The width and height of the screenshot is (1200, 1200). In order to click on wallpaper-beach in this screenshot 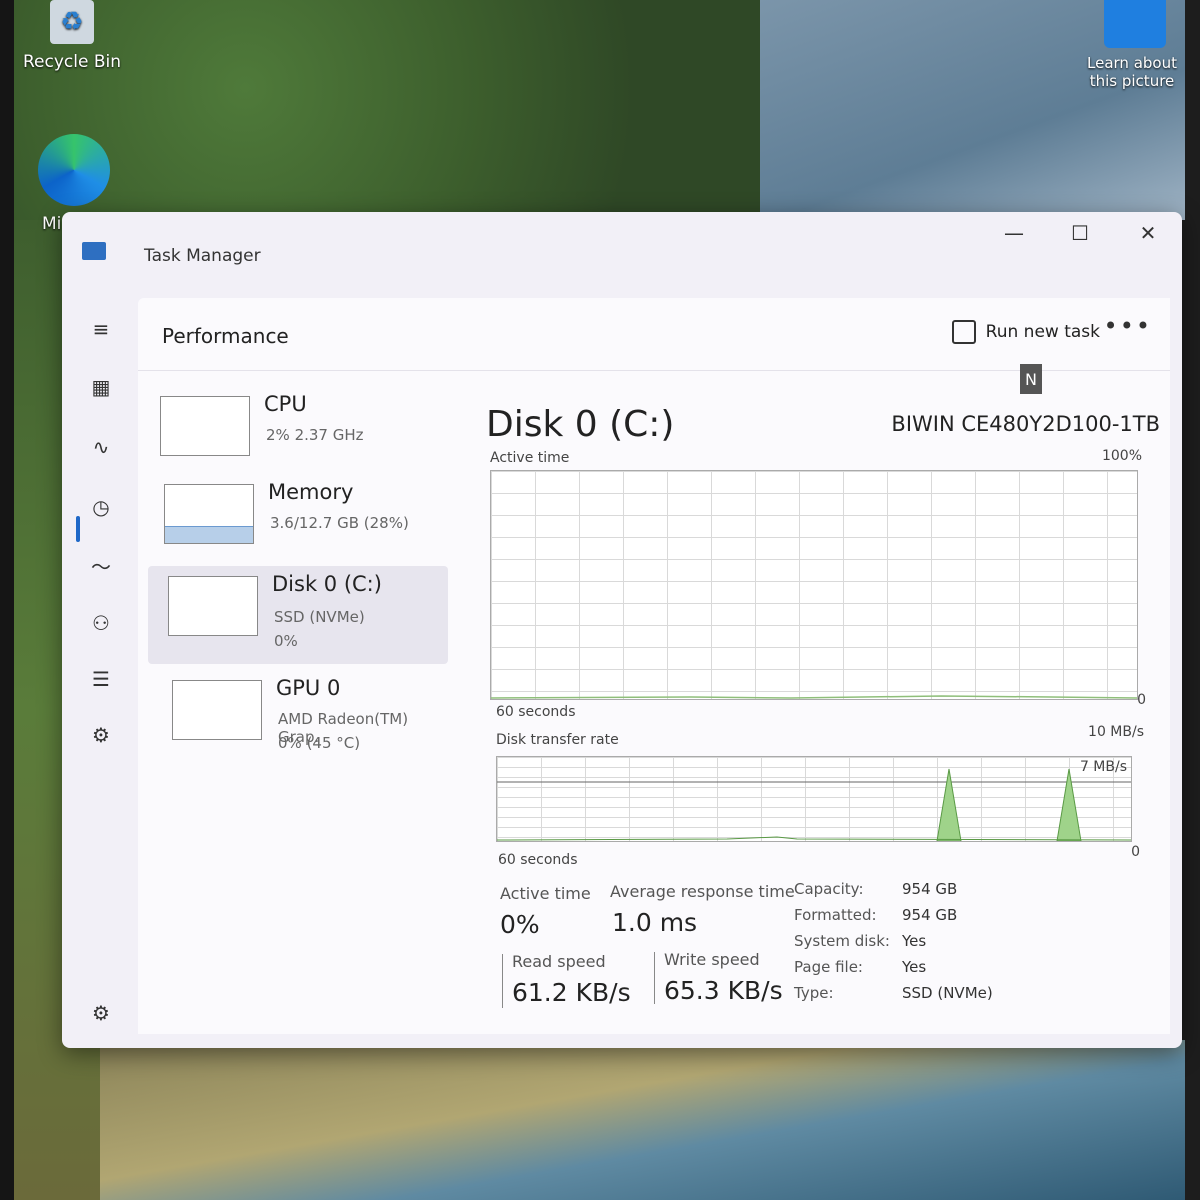, I will do `click(642, 1120)`.